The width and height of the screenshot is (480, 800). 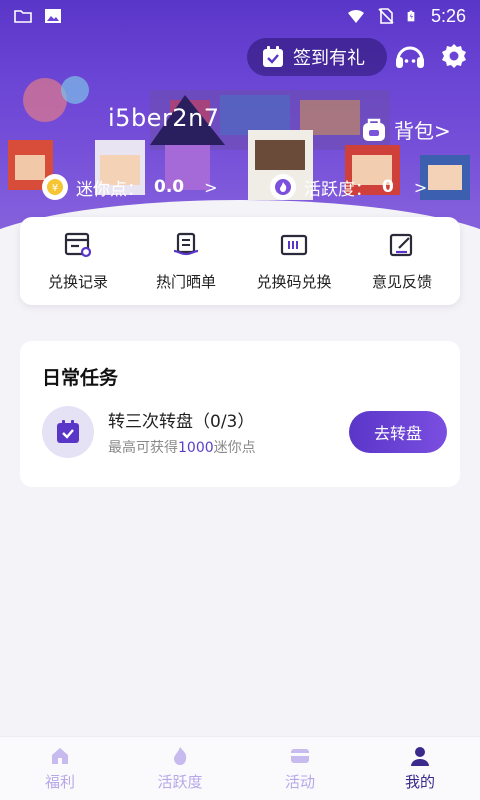 I want to click on backpack-label: 背包>, so click(x=422, y=131).